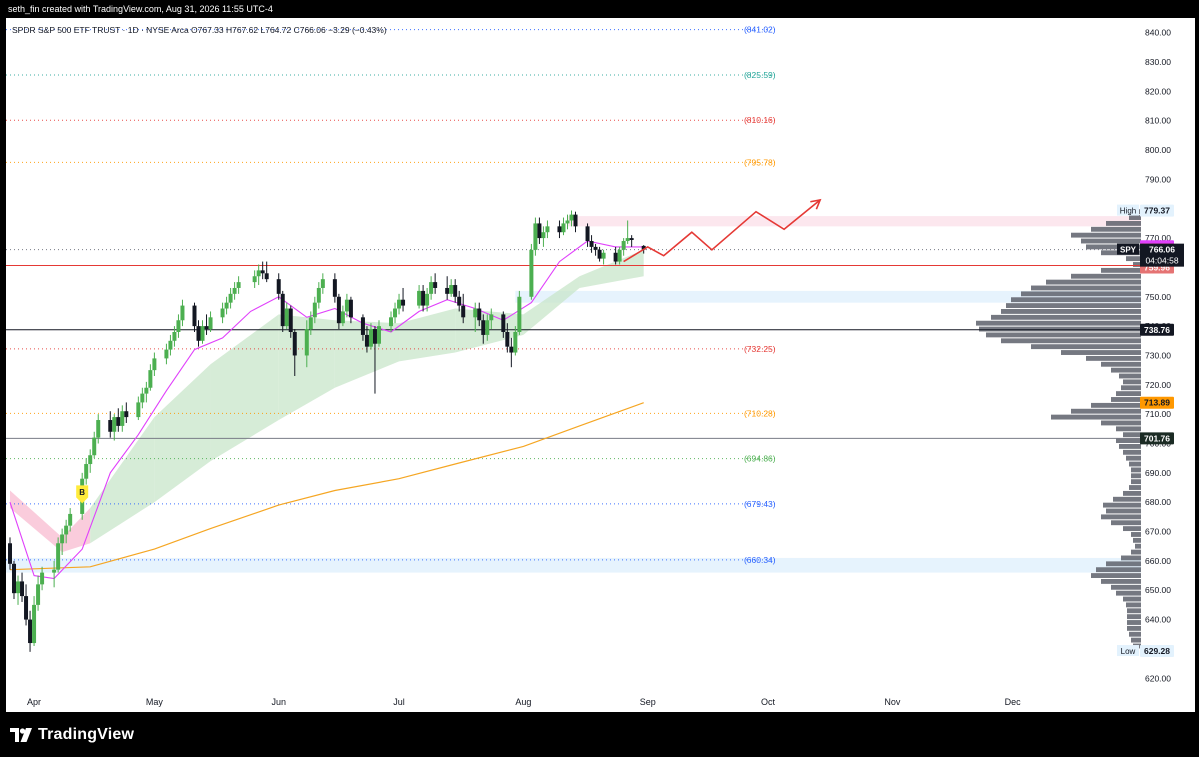 This screenshot has height=757, width=1199. Describe the element at coordinates (1158, 121) in the screenshot. I see `y-tick-label: 810.00` at that location.